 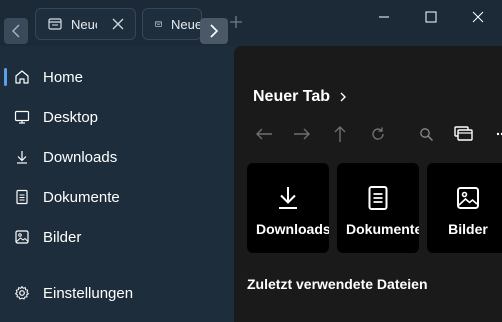 I want to click on view-mode-button, so click(x=464, y=134).